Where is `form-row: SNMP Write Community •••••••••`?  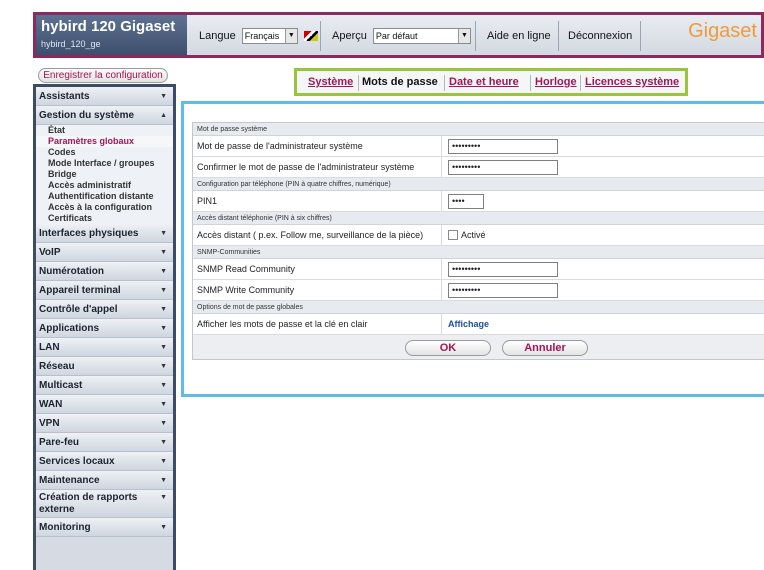
form-row: SNMP Write Community ••••••••• is located at coordinates (478, 290).